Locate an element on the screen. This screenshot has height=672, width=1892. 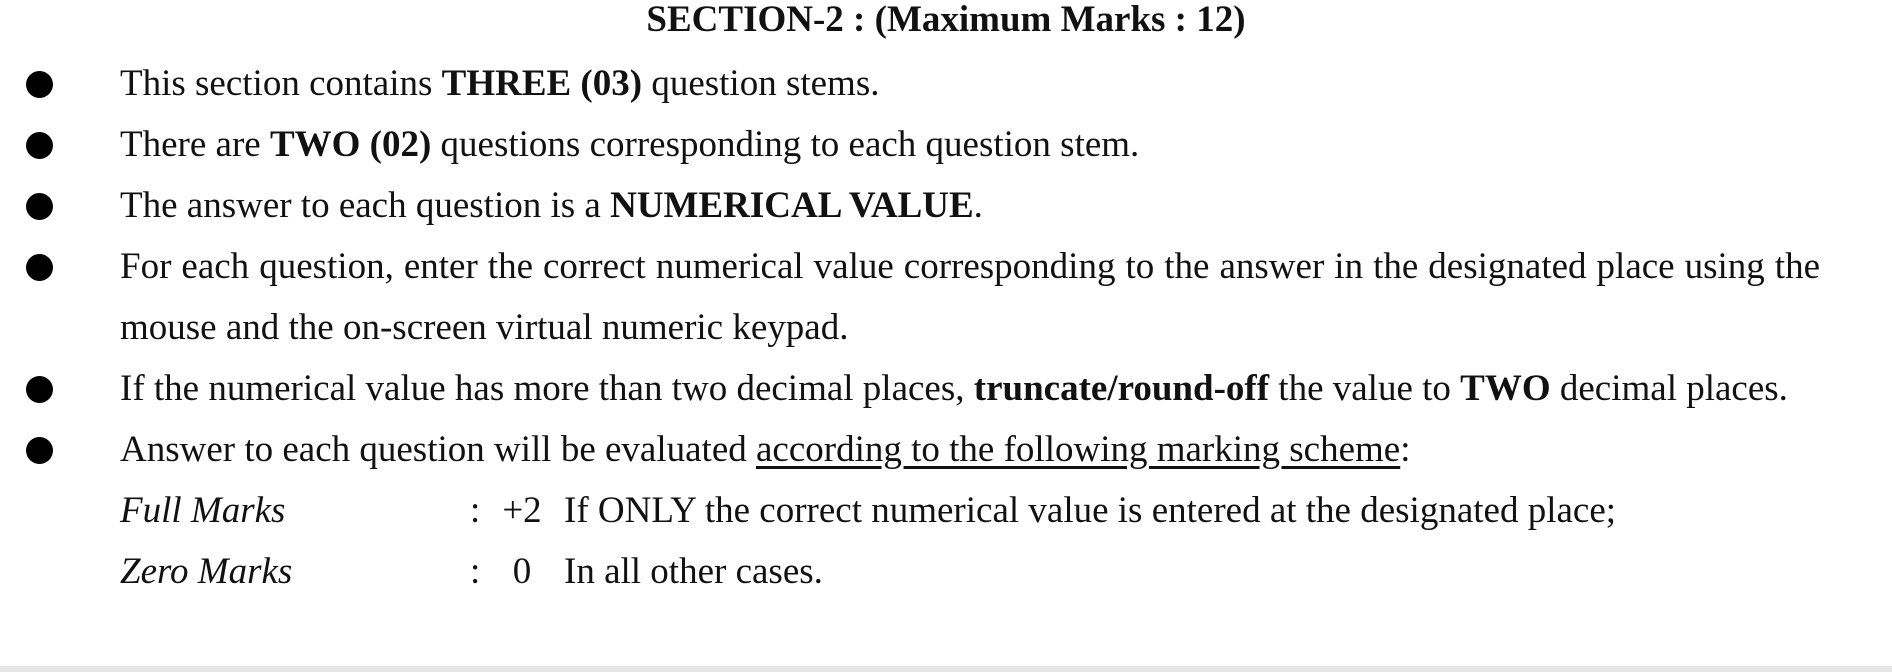
marking-scheme-label: Zero Marks is located at coordinates (206, 571).